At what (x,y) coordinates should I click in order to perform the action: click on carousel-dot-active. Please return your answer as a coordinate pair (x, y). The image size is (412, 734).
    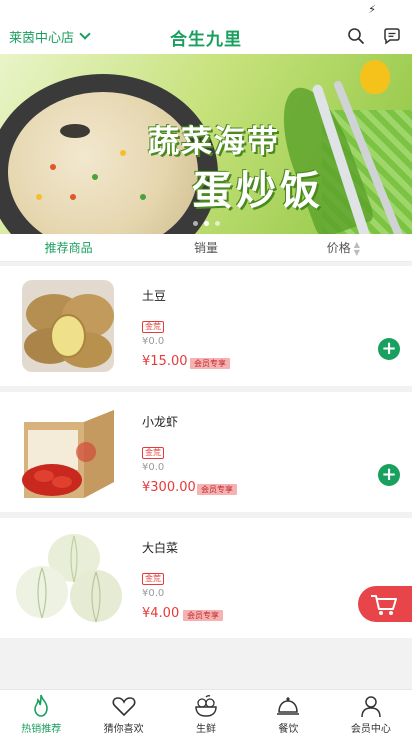
    Looking at the image, I should click on (206, 223).